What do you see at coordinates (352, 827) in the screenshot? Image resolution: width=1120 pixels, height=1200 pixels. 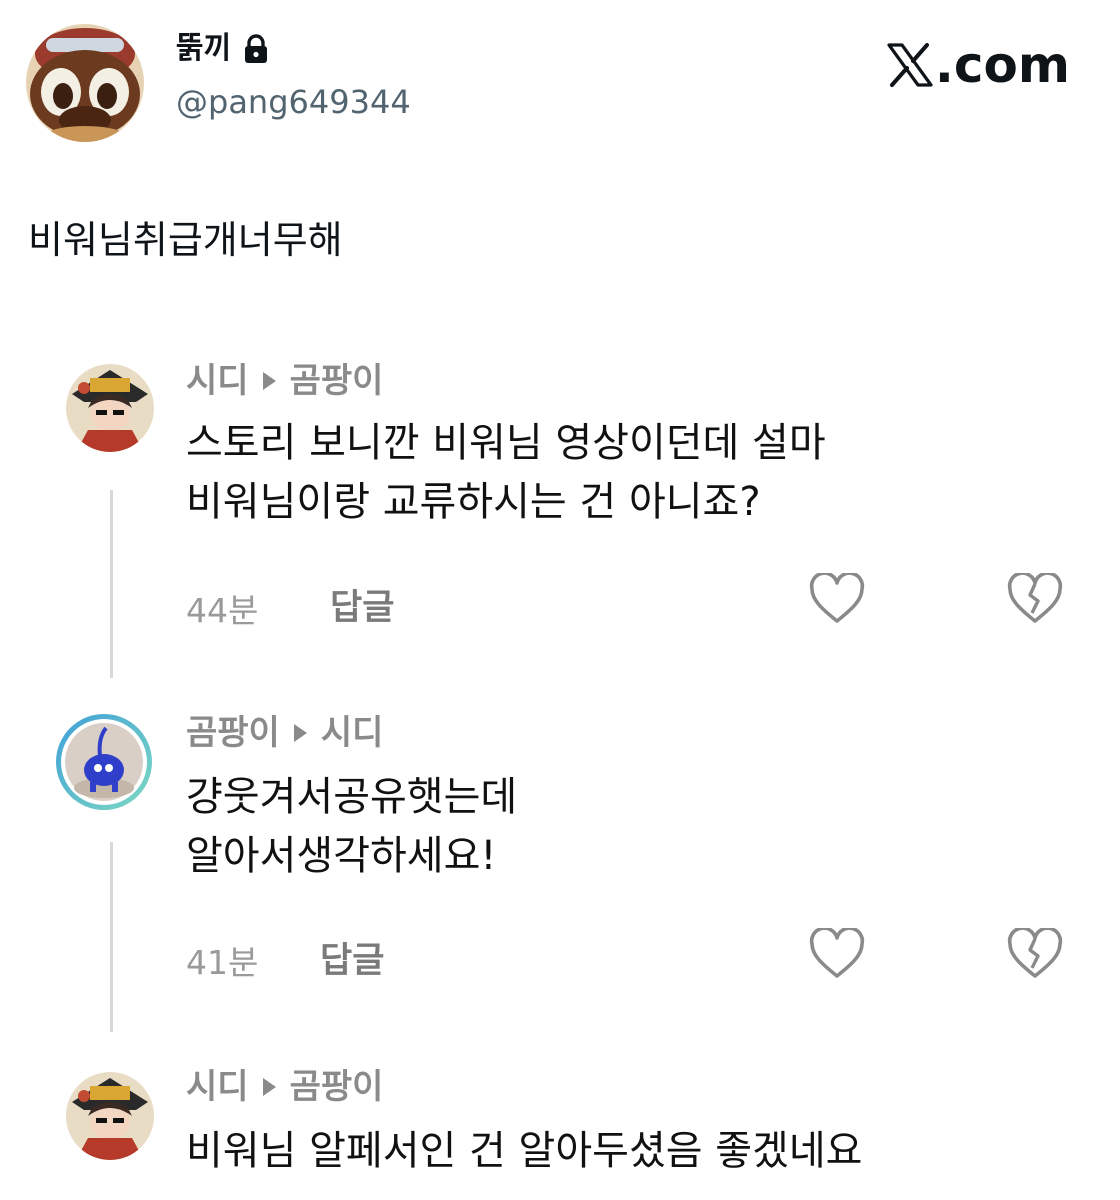 I see `comment-text: 걍웃겨서공유햇는데 알아서생각하세요!` at bounding box center [352, 827].